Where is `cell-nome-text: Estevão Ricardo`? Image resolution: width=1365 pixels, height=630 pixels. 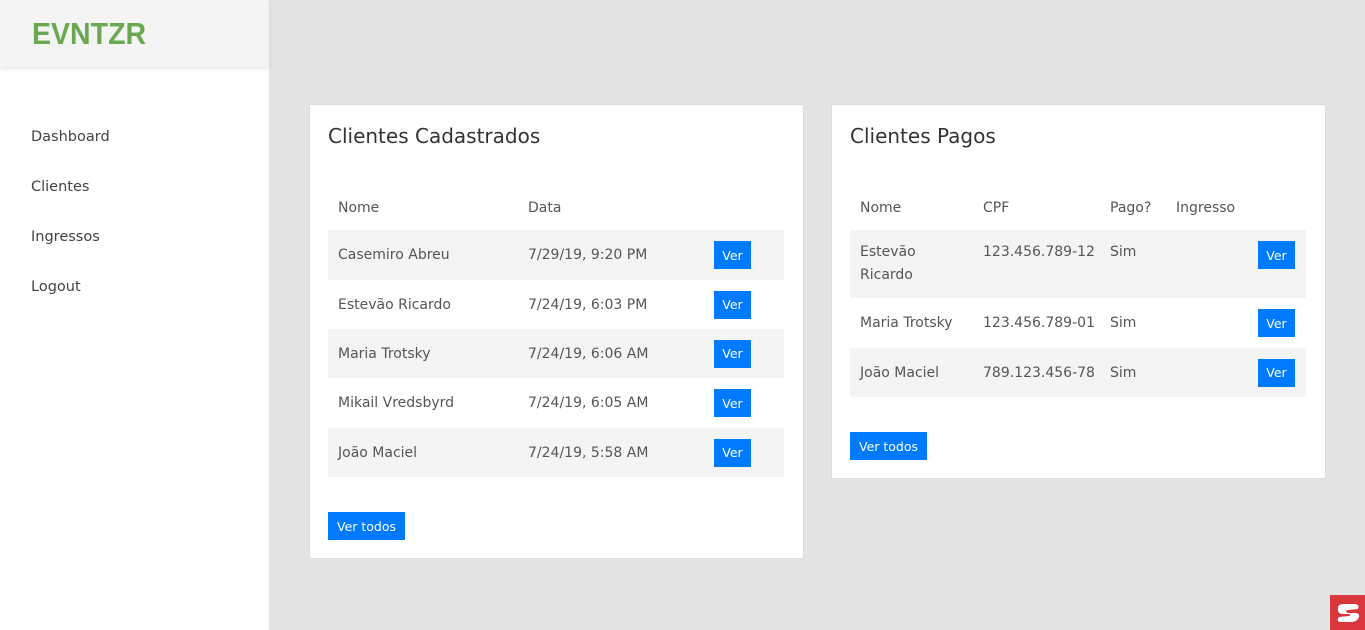
cell-nome-text: Estevão Ricardo is located at coordinates (888, 263).